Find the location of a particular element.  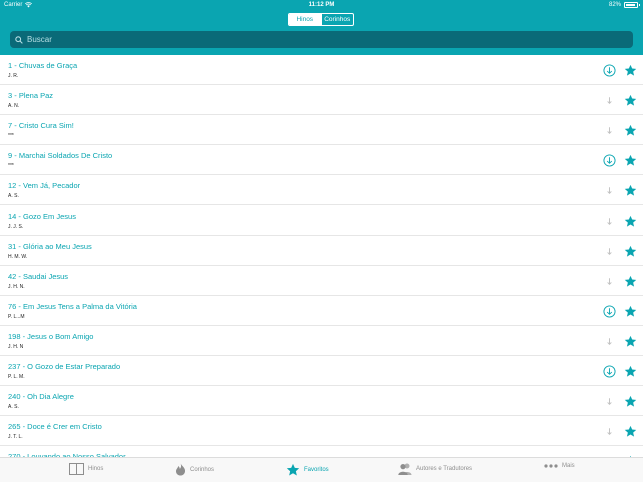

hymn-author: J. H. N. is located at coordinates (16, 286).